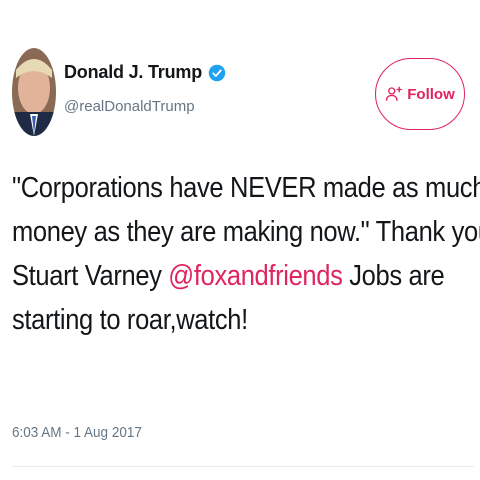 The image size is (480, 480). What do you see at coordinates (77, 432) in the screenshot?
I see `tweet-timestamp: 6:03 AM - 1 Aug 2017` at bounding box center [77, 432].